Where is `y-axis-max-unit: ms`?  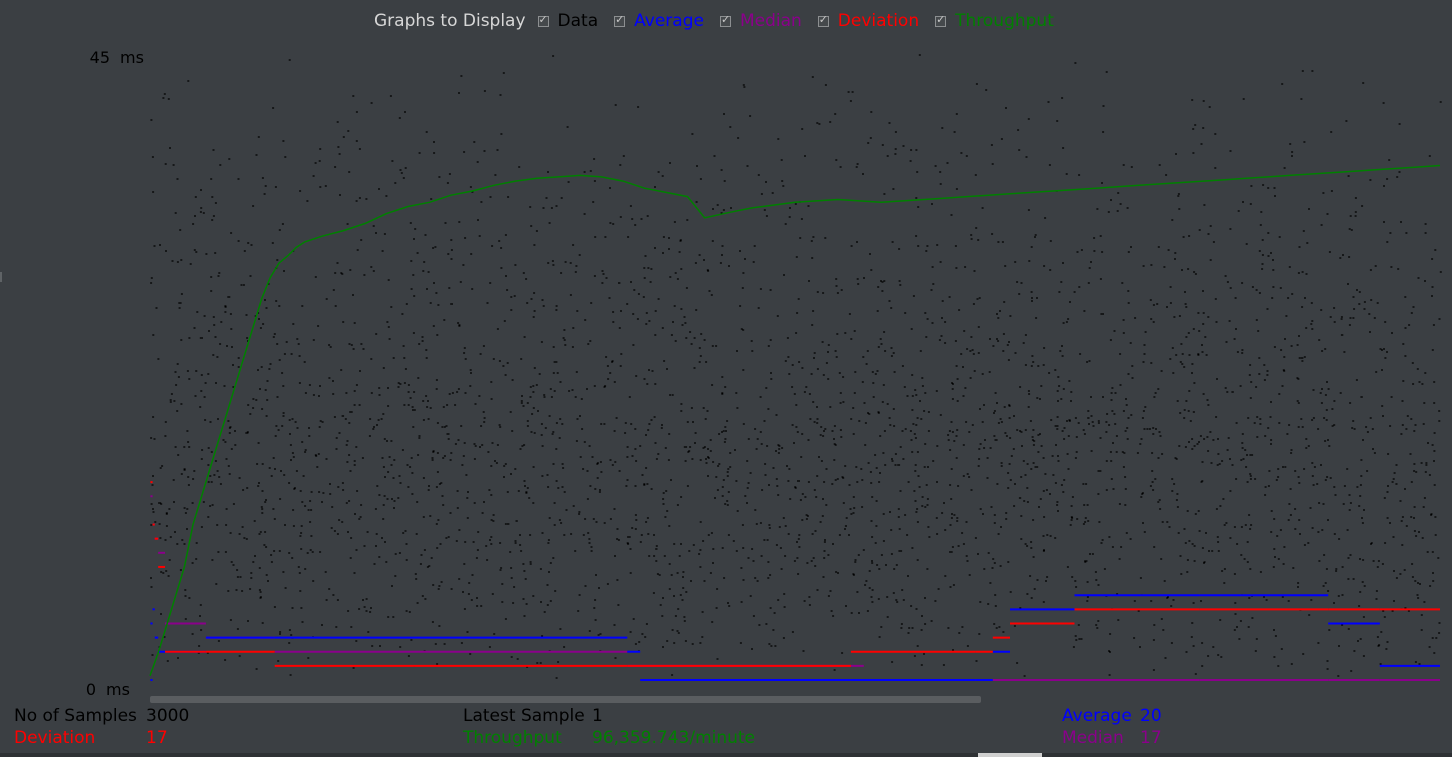
y-axis-max-unit: ms is located at coordinates (132, 57).